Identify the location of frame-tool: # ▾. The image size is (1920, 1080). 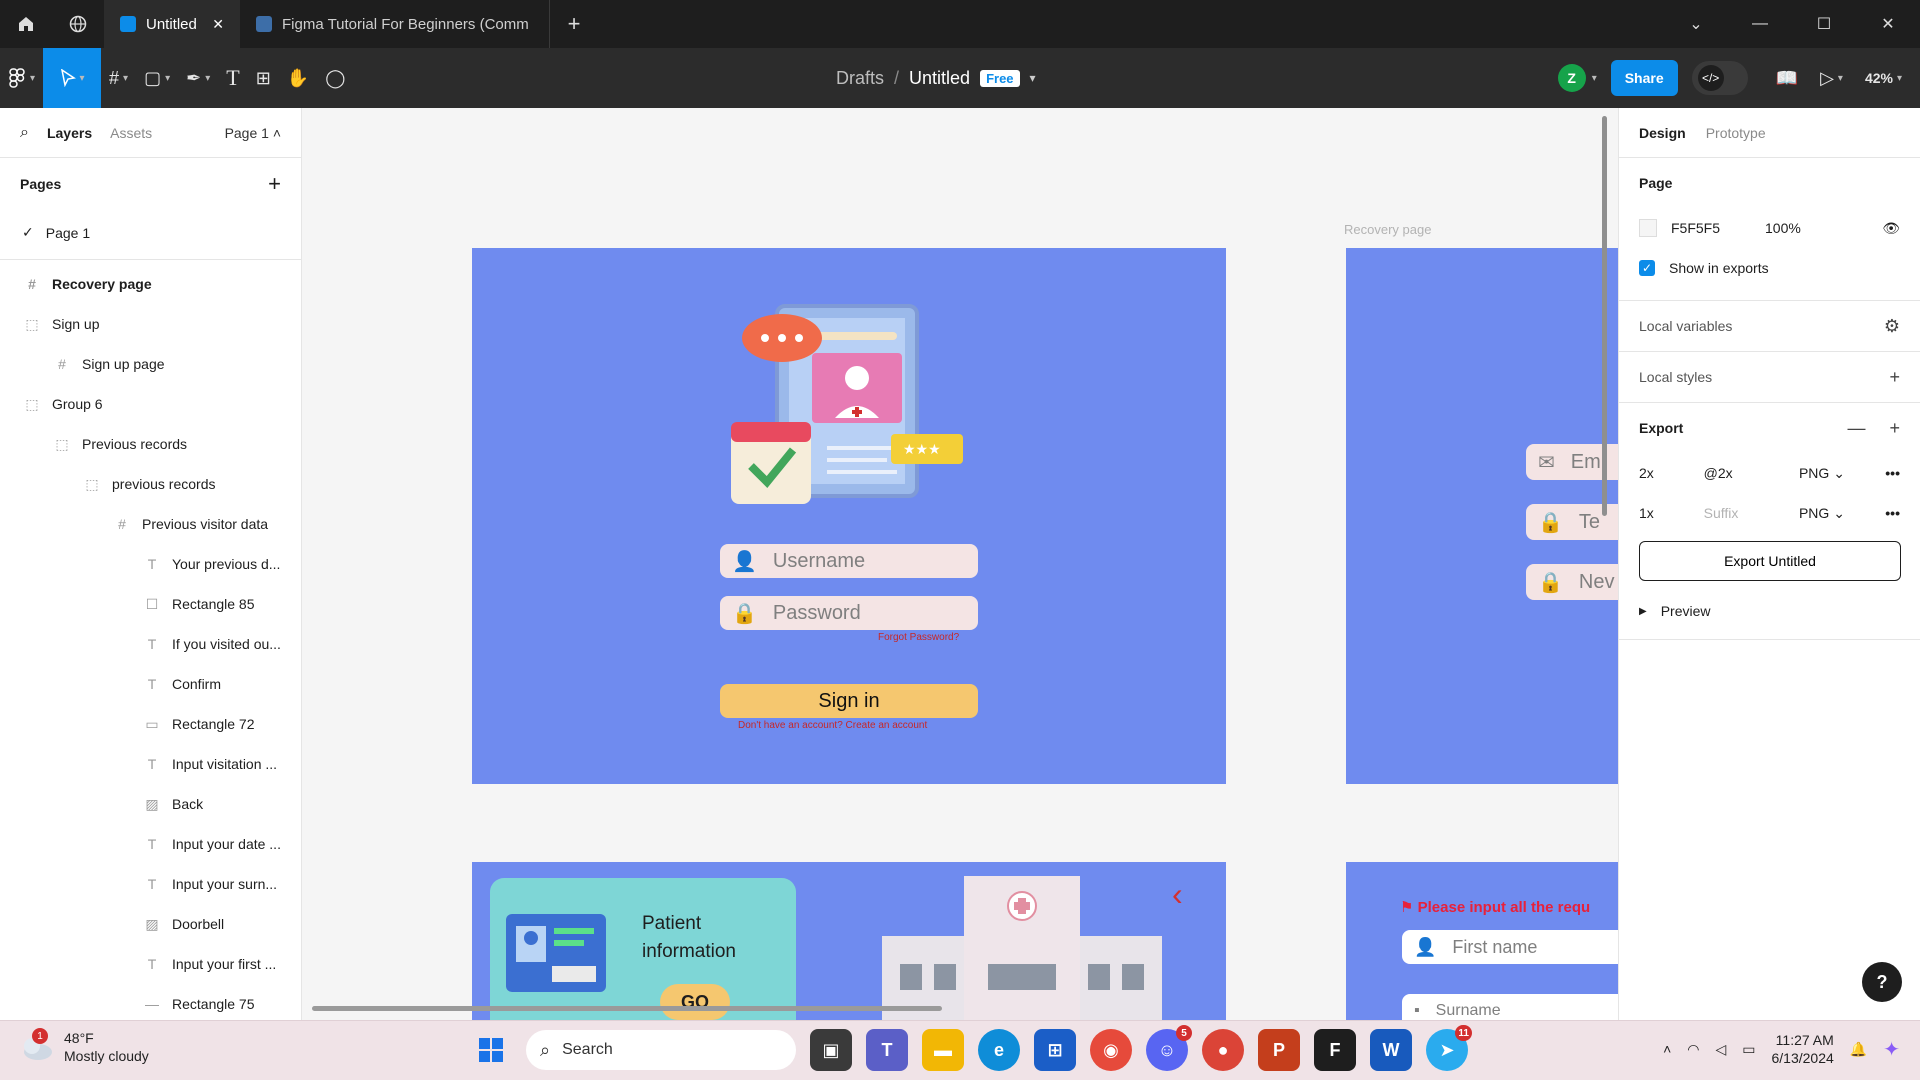
(118, 78).